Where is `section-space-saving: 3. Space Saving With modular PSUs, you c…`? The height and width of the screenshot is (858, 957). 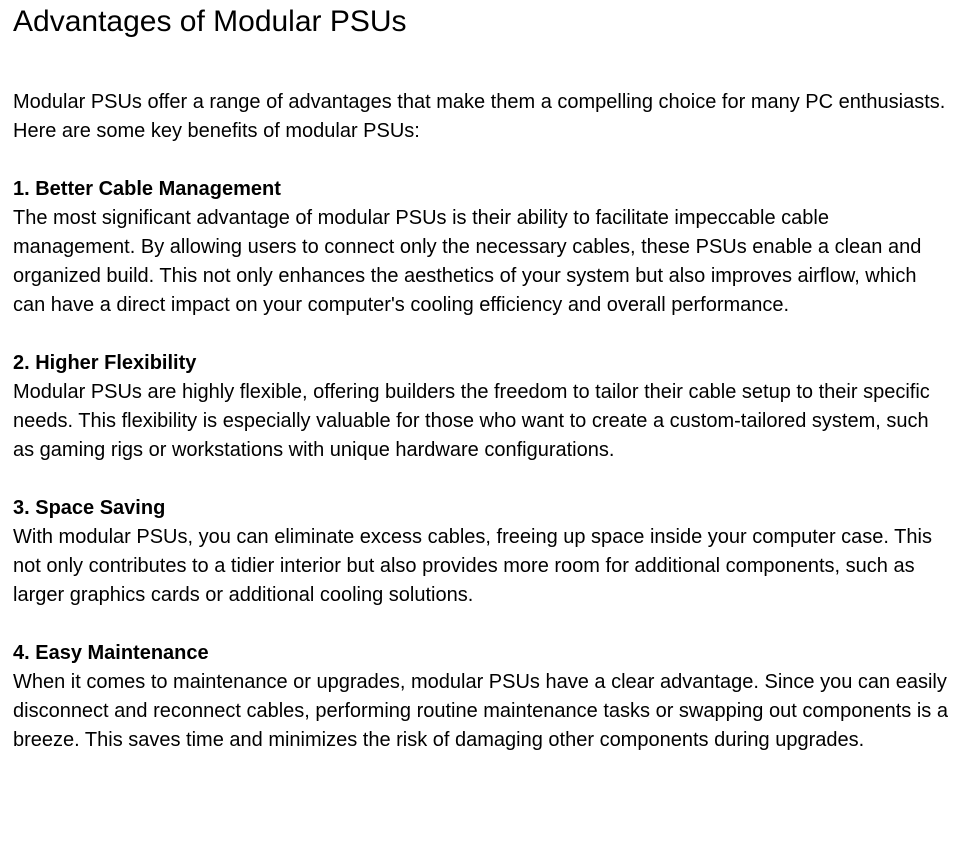
section-space-saving: 3. Space Saving With modular PSUs, you c… is located at coordinates (480, 552).